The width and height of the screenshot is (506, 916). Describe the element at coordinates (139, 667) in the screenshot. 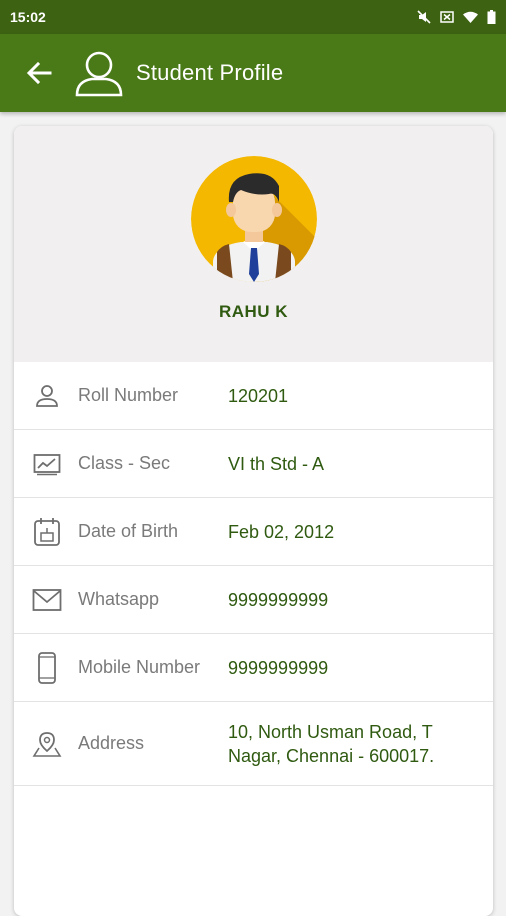

I see `detail-label: Mobile Number` at that location.